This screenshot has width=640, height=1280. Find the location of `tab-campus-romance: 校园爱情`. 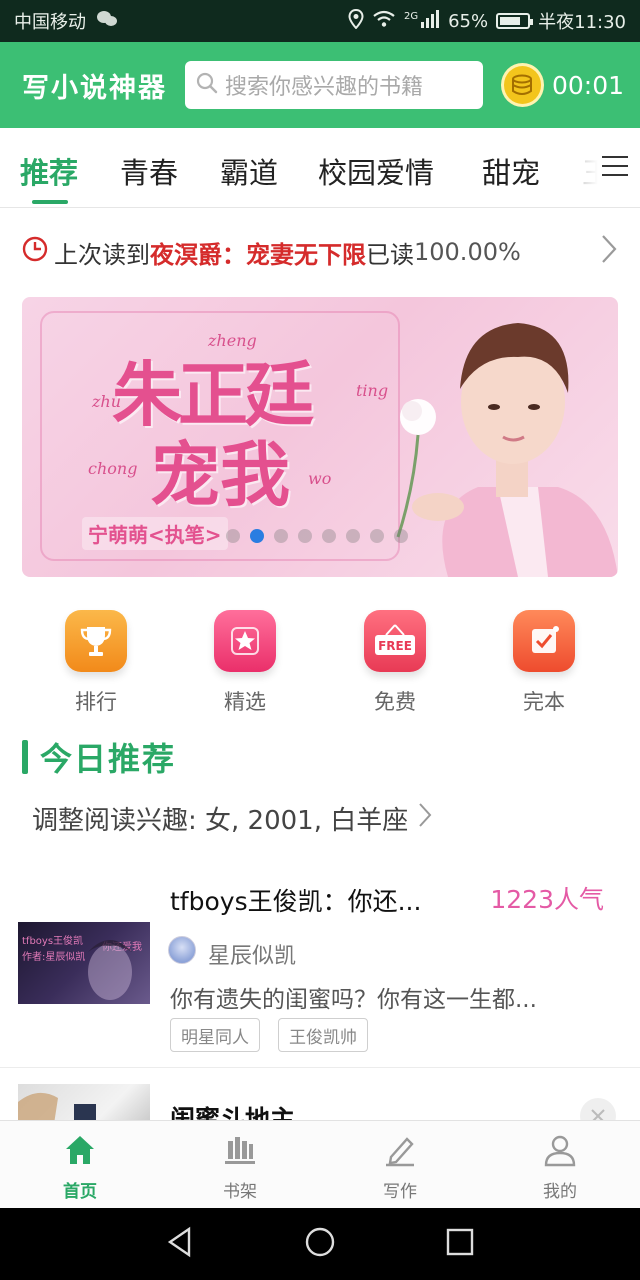

tab-campus-romance: 校园爱情 is located at coordinates (376, 171).